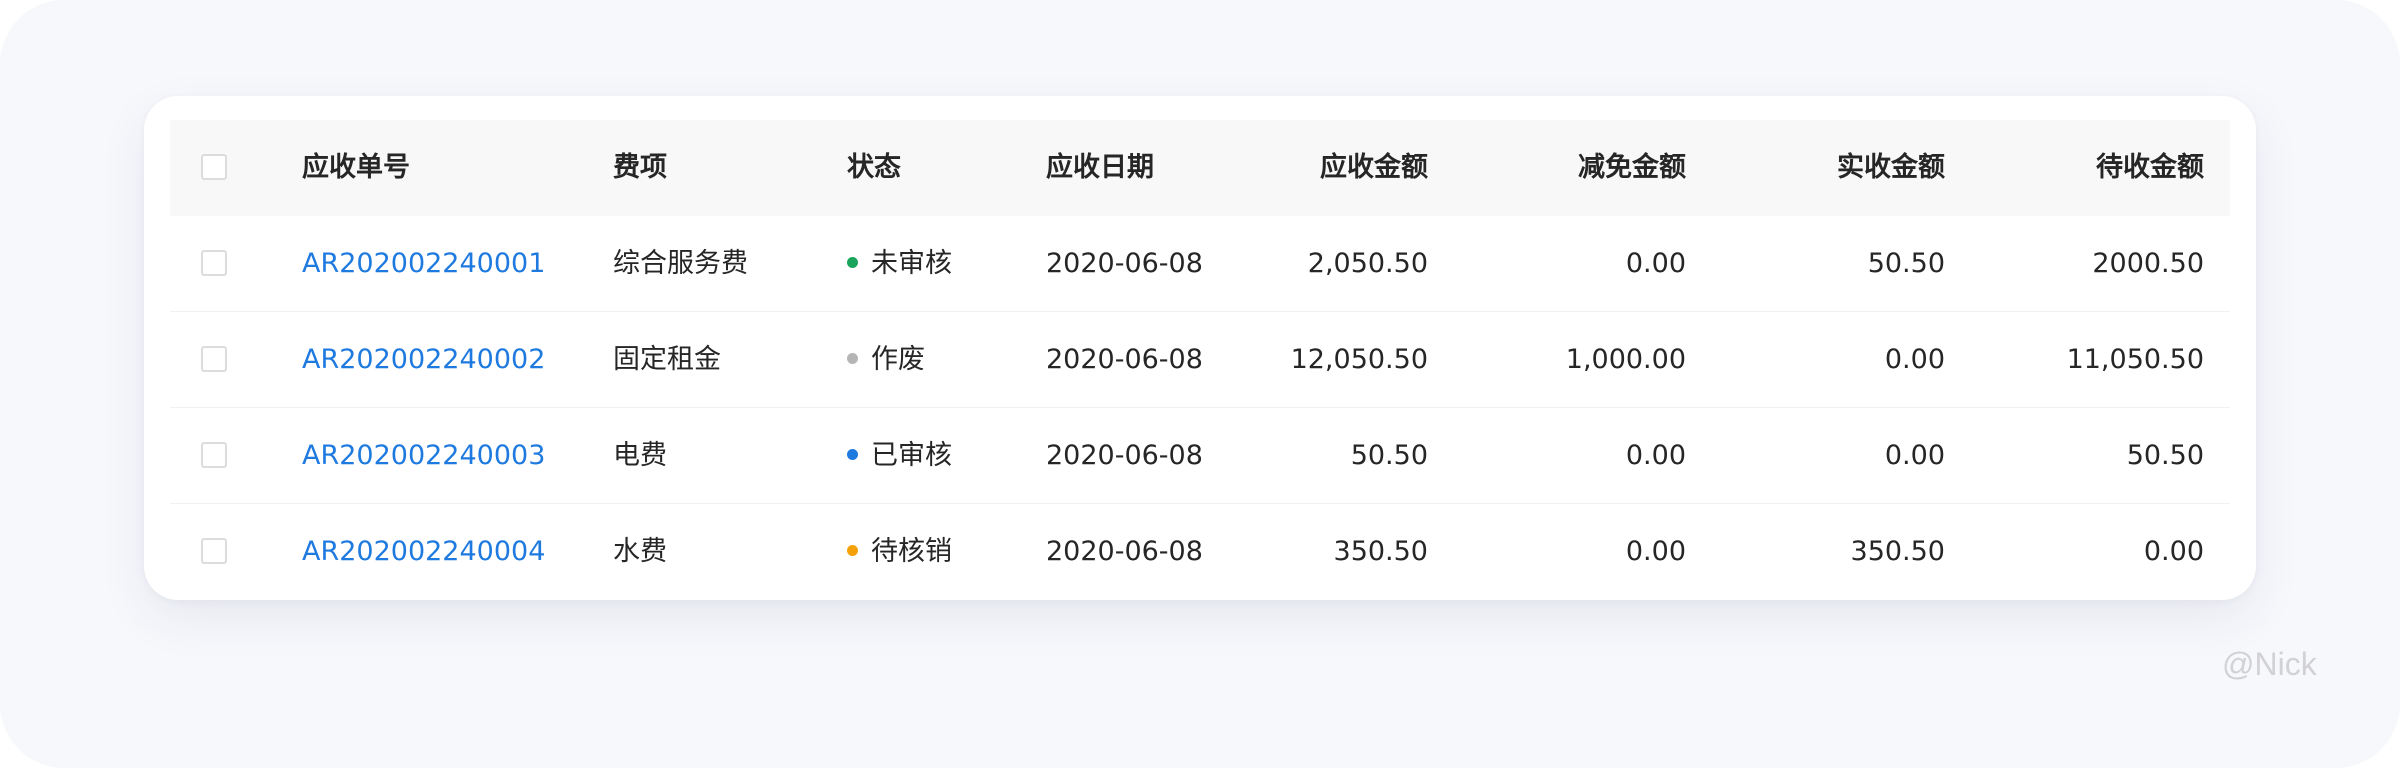  Describe the element at coordinates (1891, 167) in the screenshot. I see `header-amount-received: 实收金额` at that location.